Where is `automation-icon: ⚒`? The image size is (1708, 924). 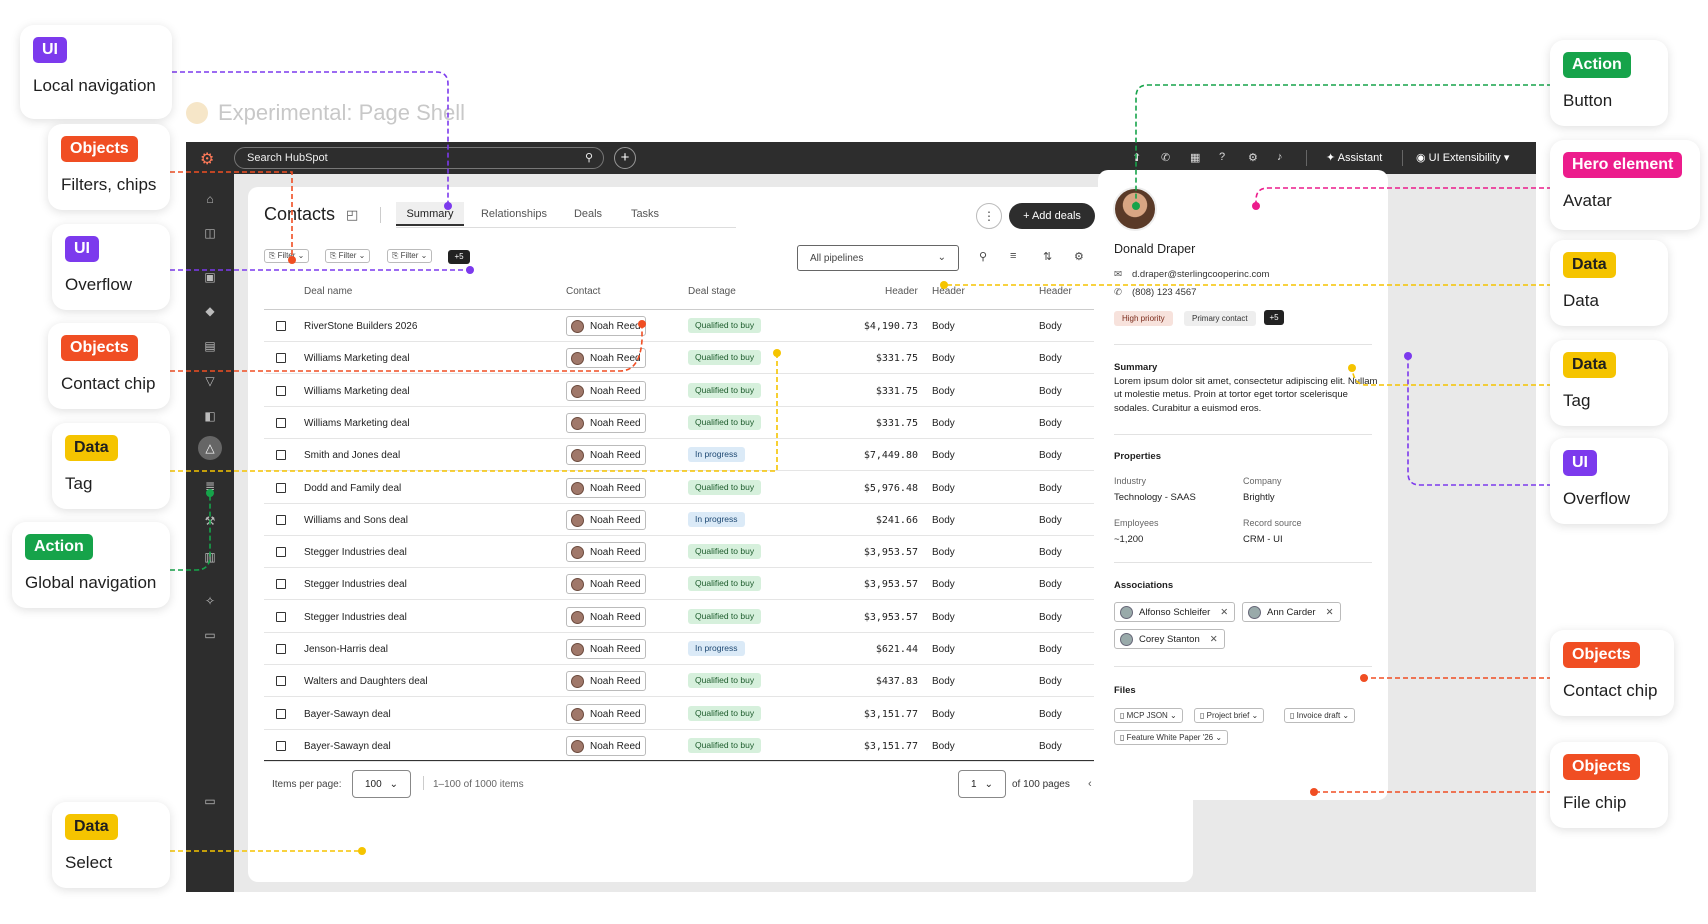 automation-icon: ⚒ is located at coordinates (210, 521).